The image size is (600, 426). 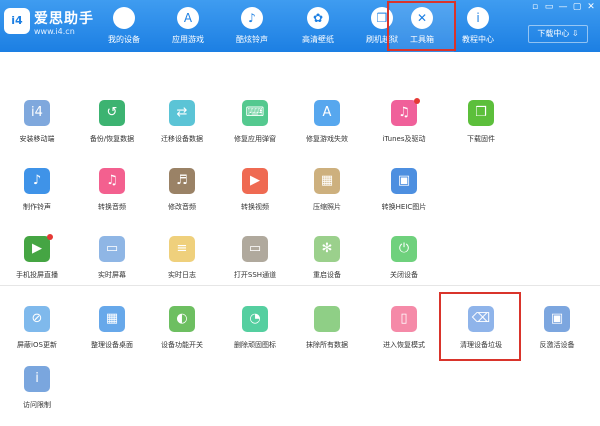 I want to click on audio-edit-icon: ♬, so click(x=182, y=181).